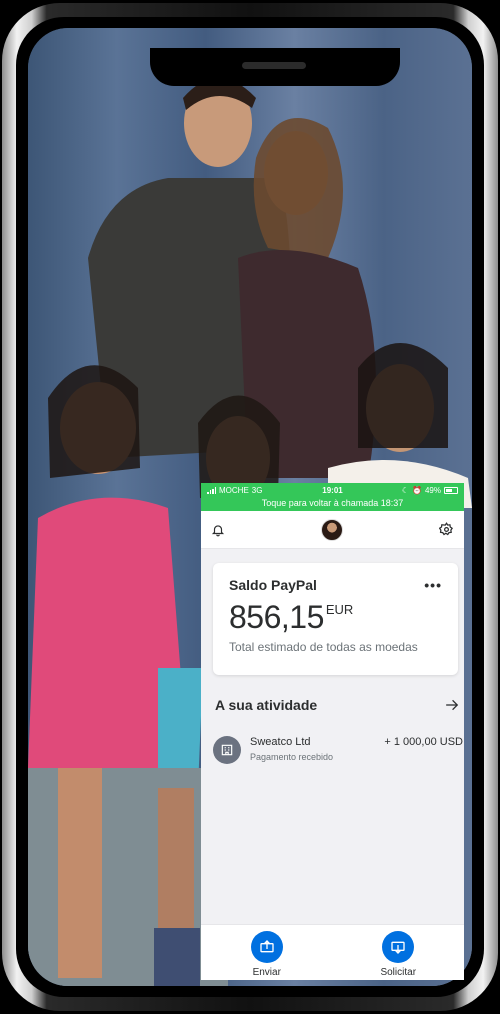 The height and width of the screenshot is (1014, 500). I want to click on phone-notch, so click(275, 67).